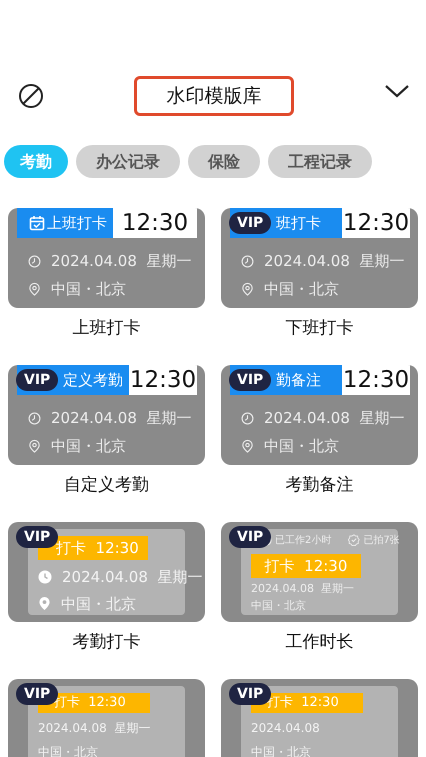 This screenshot has height=757, width=426. I want to click on header-label: 上班打卡, so click(65, 223).